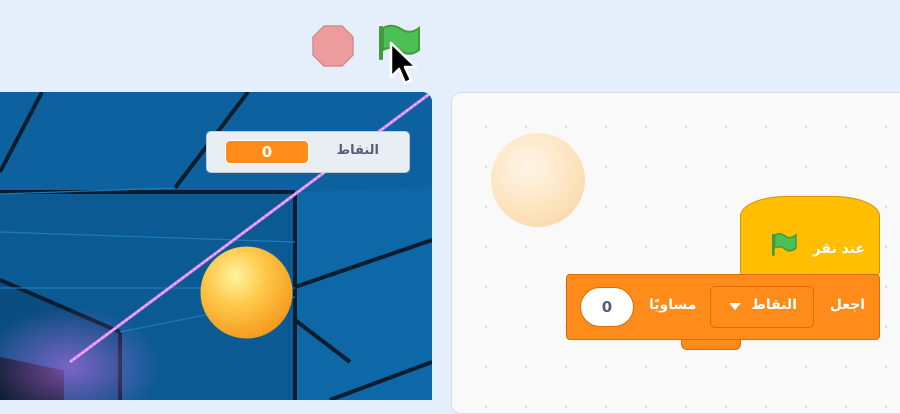  What do you see at coordinates (267, 152) in the screenshot?
I see `monitor-value: 0` at bounding box center [267, 152].